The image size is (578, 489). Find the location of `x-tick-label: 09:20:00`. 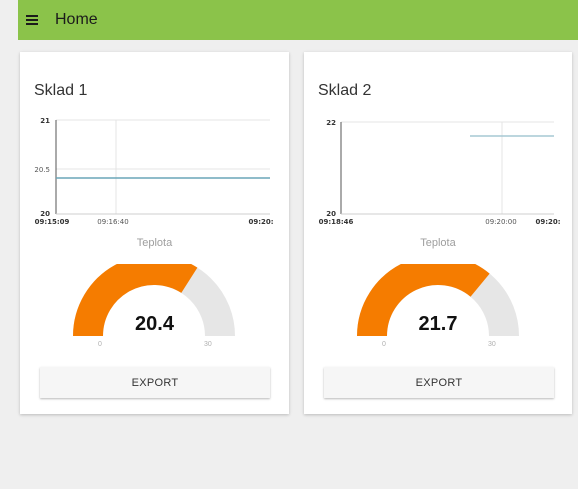

x-tick-label: 09:20:00 is located at coordinates (500, 222).